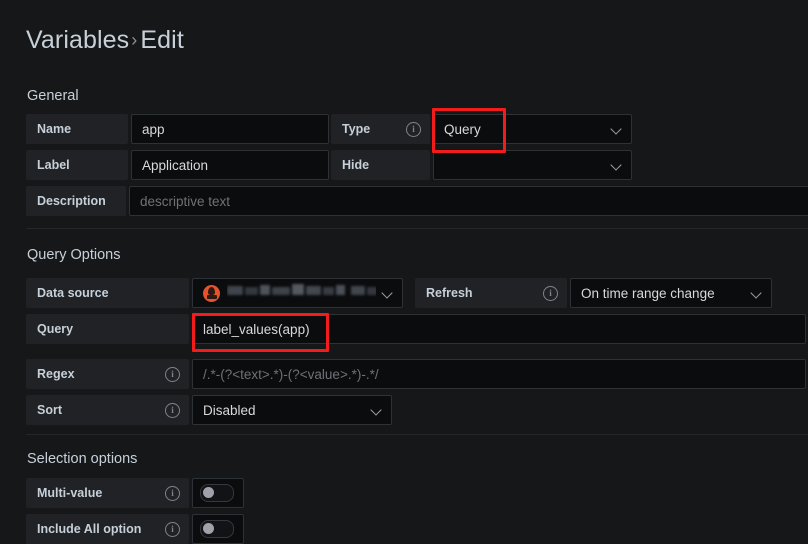 Image resolution: width=808 pixels, height=544 pixels. What do you see at coordinates (107, 529) in the screenshot?
I see `include-all-field-label: Include All option i` at bounding box center [107, 529].